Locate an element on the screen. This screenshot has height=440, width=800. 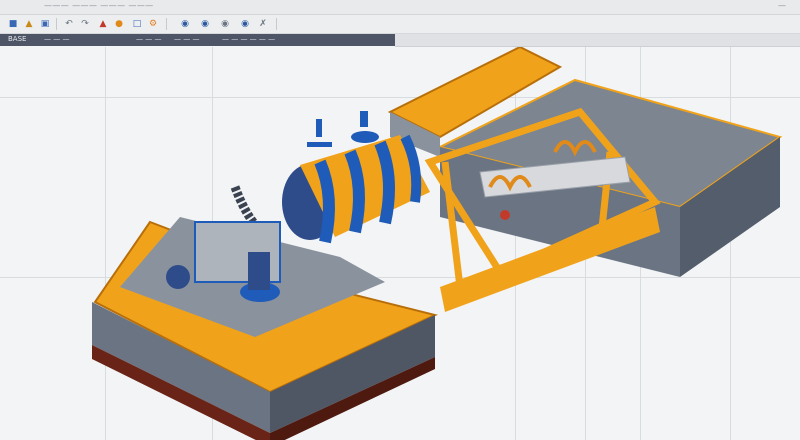
export-icon: ✗ is located at coordinates (263, 24).